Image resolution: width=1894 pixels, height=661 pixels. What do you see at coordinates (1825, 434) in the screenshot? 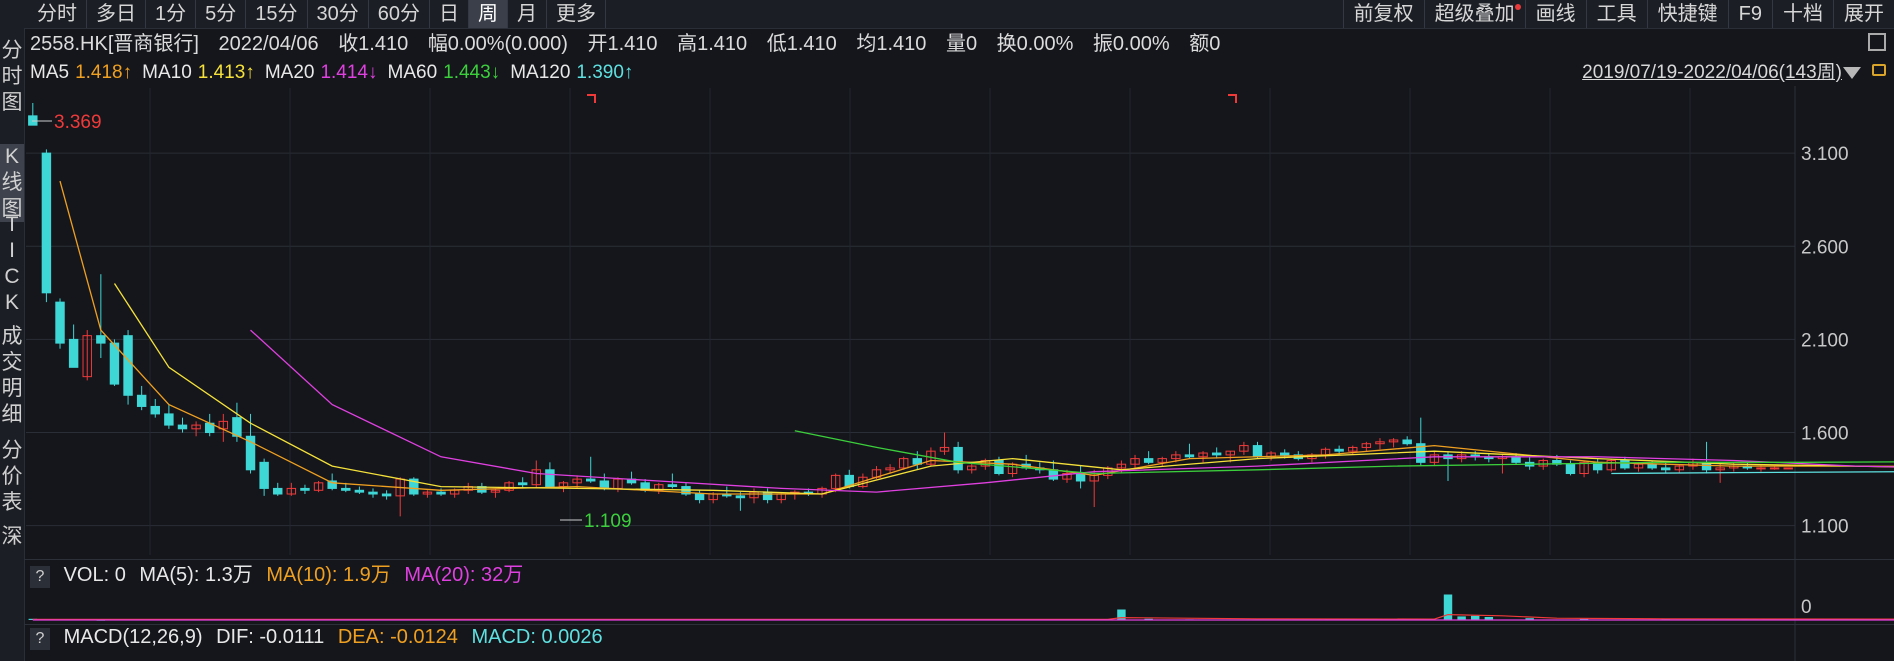
I see `y-tick-label: 1.600` at bounding box center [1825, 434].